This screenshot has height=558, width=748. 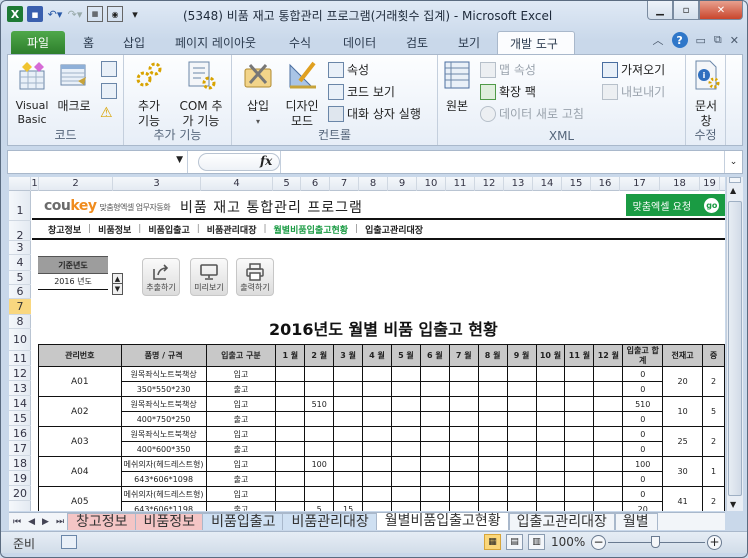 I want to click on sheet-tab-monthly-status: 월별비품입출고현황, so click(x=442, y=521).